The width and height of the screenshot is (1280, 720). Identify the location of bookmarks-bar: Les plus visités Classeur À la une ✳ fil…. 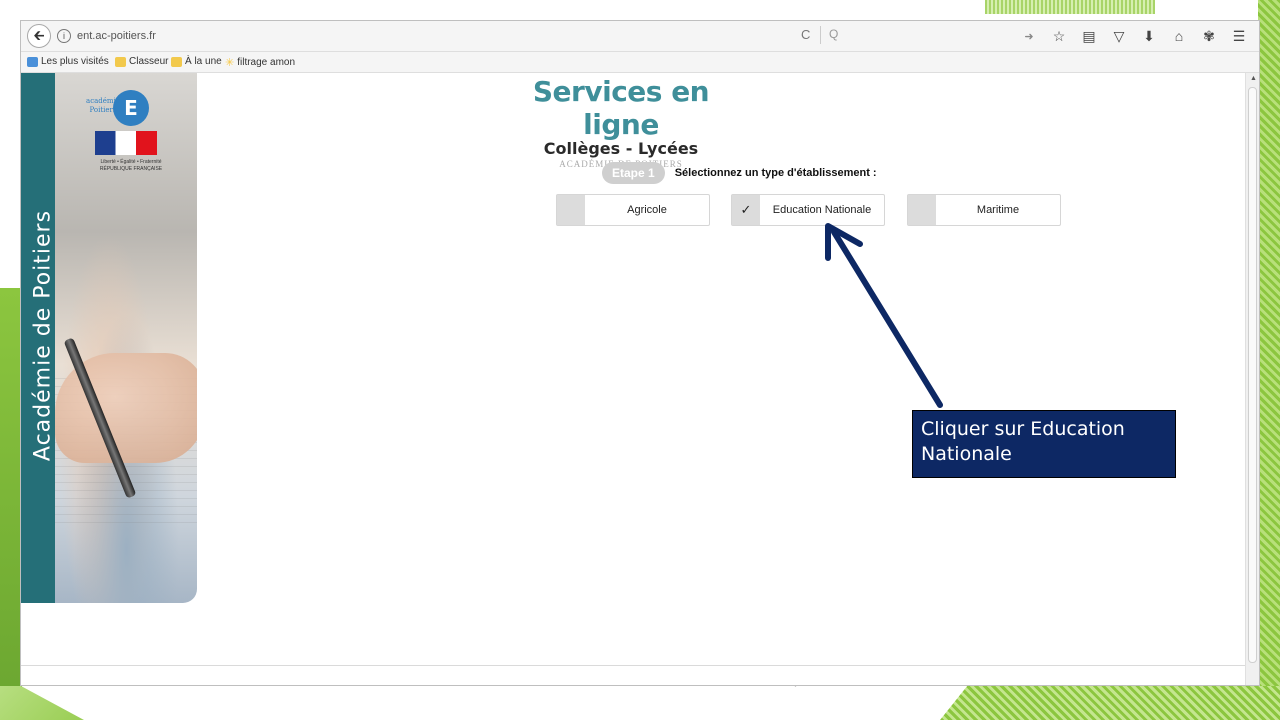
(640, 62).